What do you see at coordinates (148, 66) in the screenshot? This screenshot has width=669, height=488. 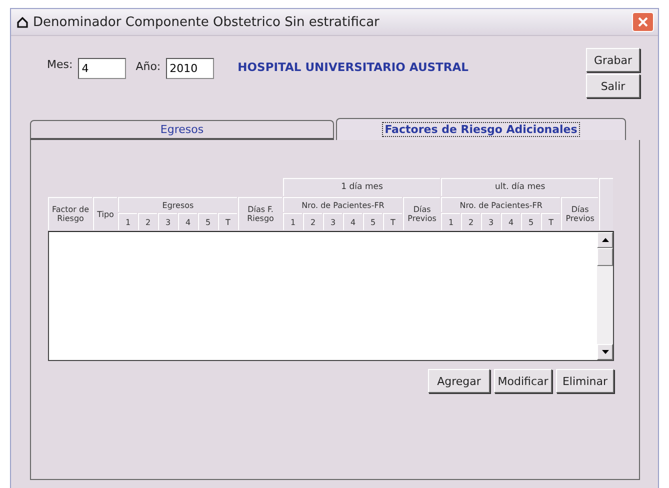 I see `year-label: Año:` at bounding box center [148, 66].